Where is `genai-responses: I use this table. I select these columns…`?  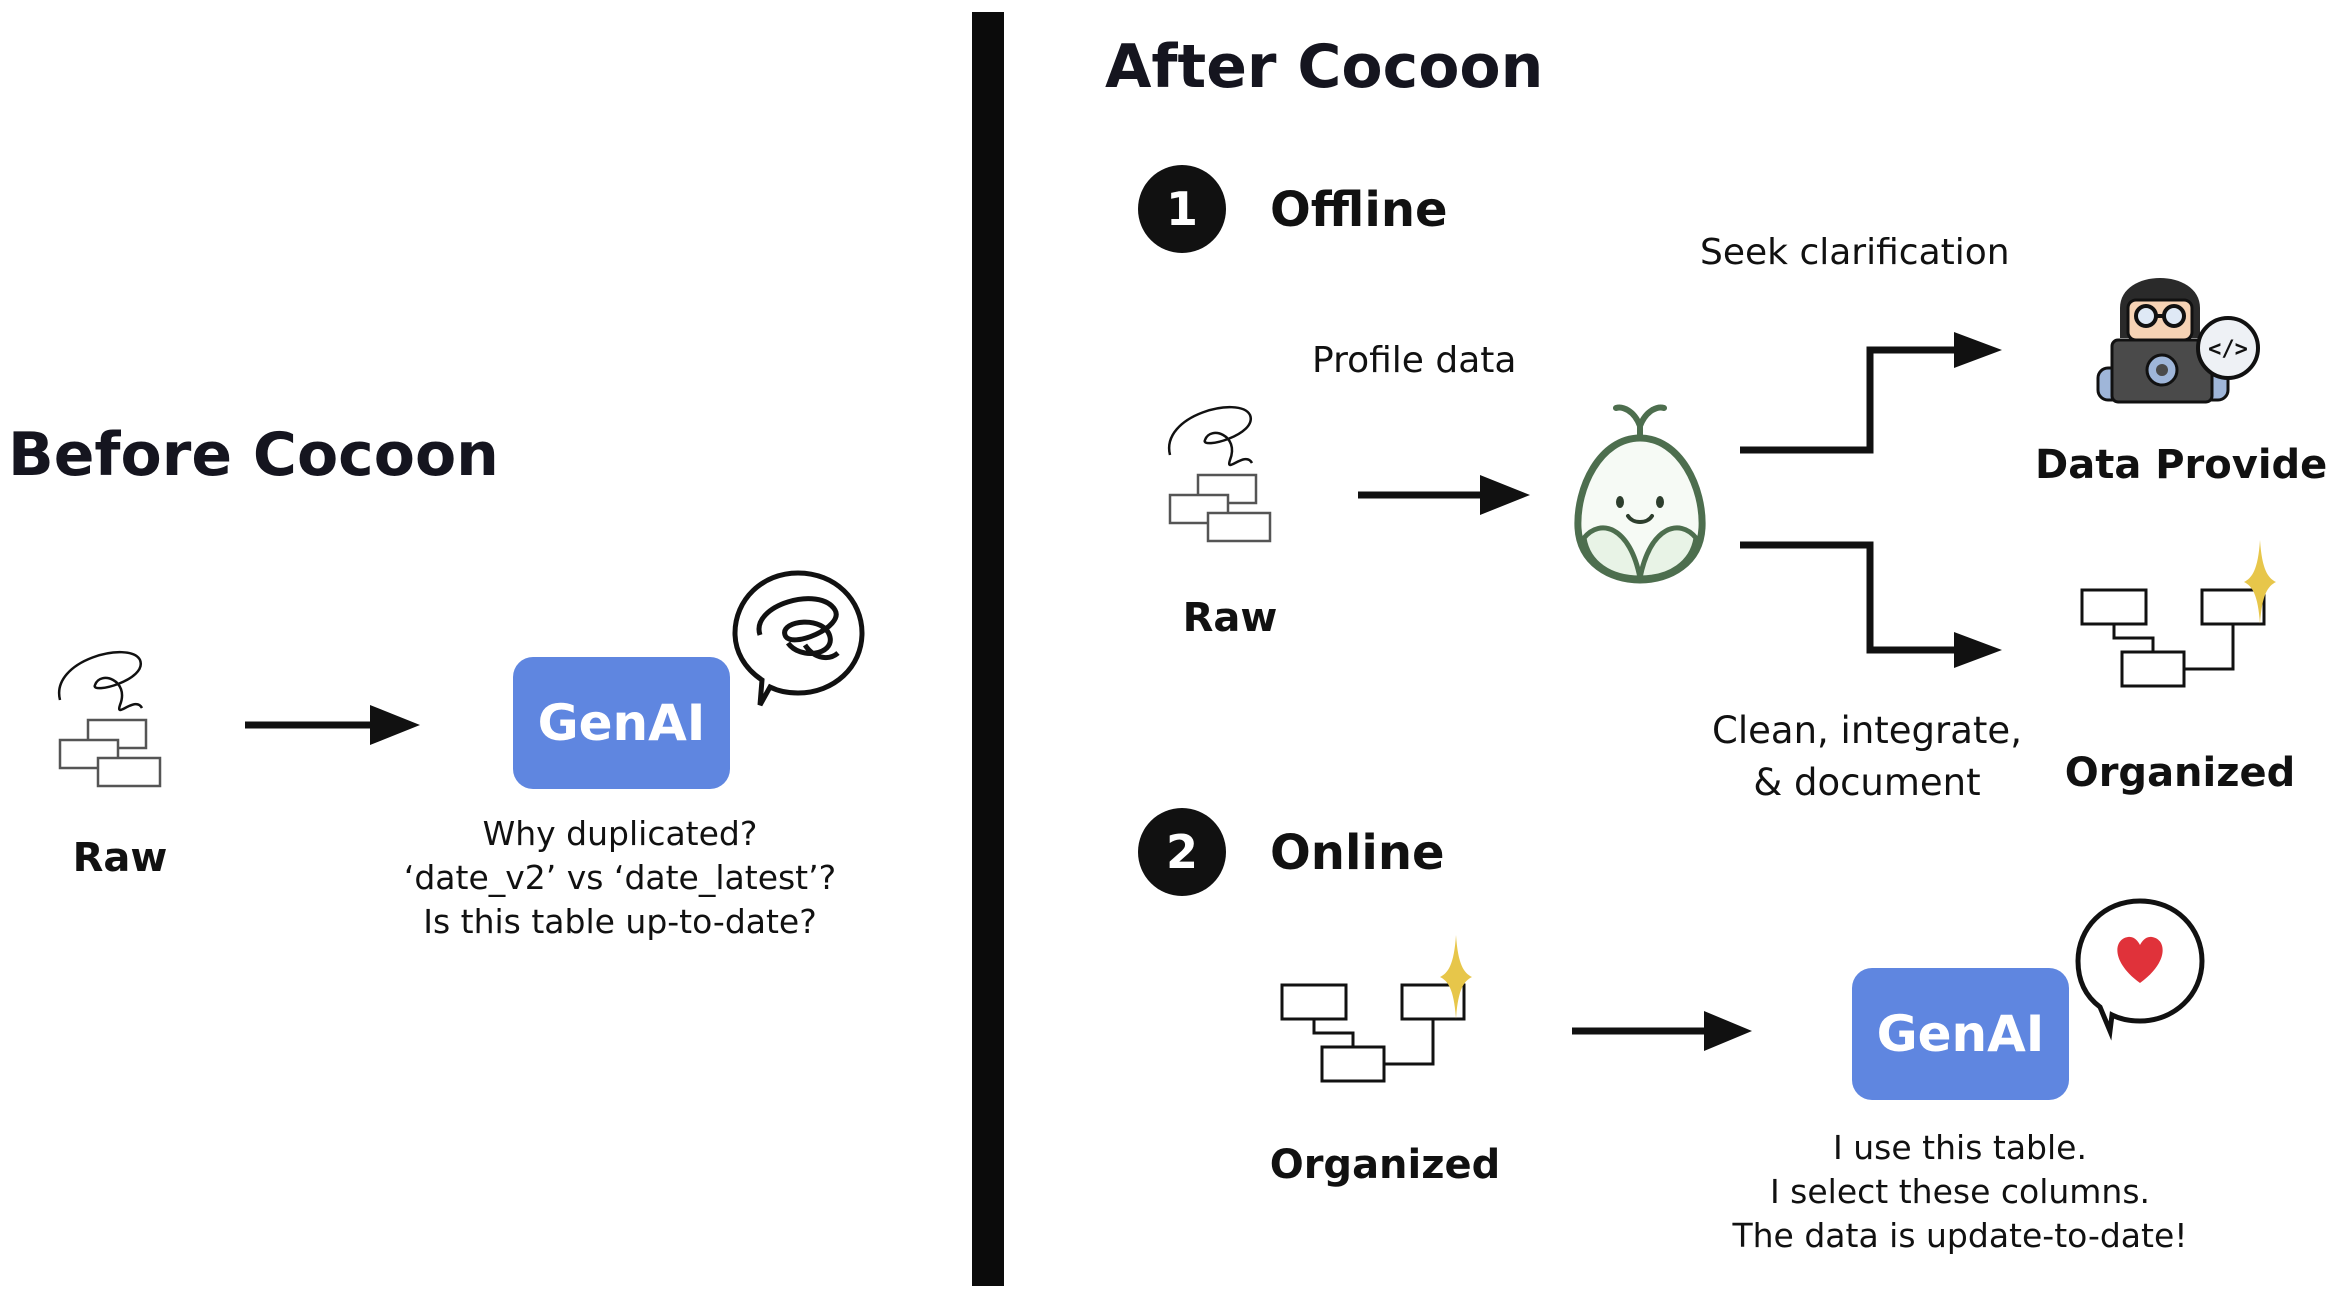
genai-responses: I use this table. I select these columns… is located at coordinates (1960, 1192).